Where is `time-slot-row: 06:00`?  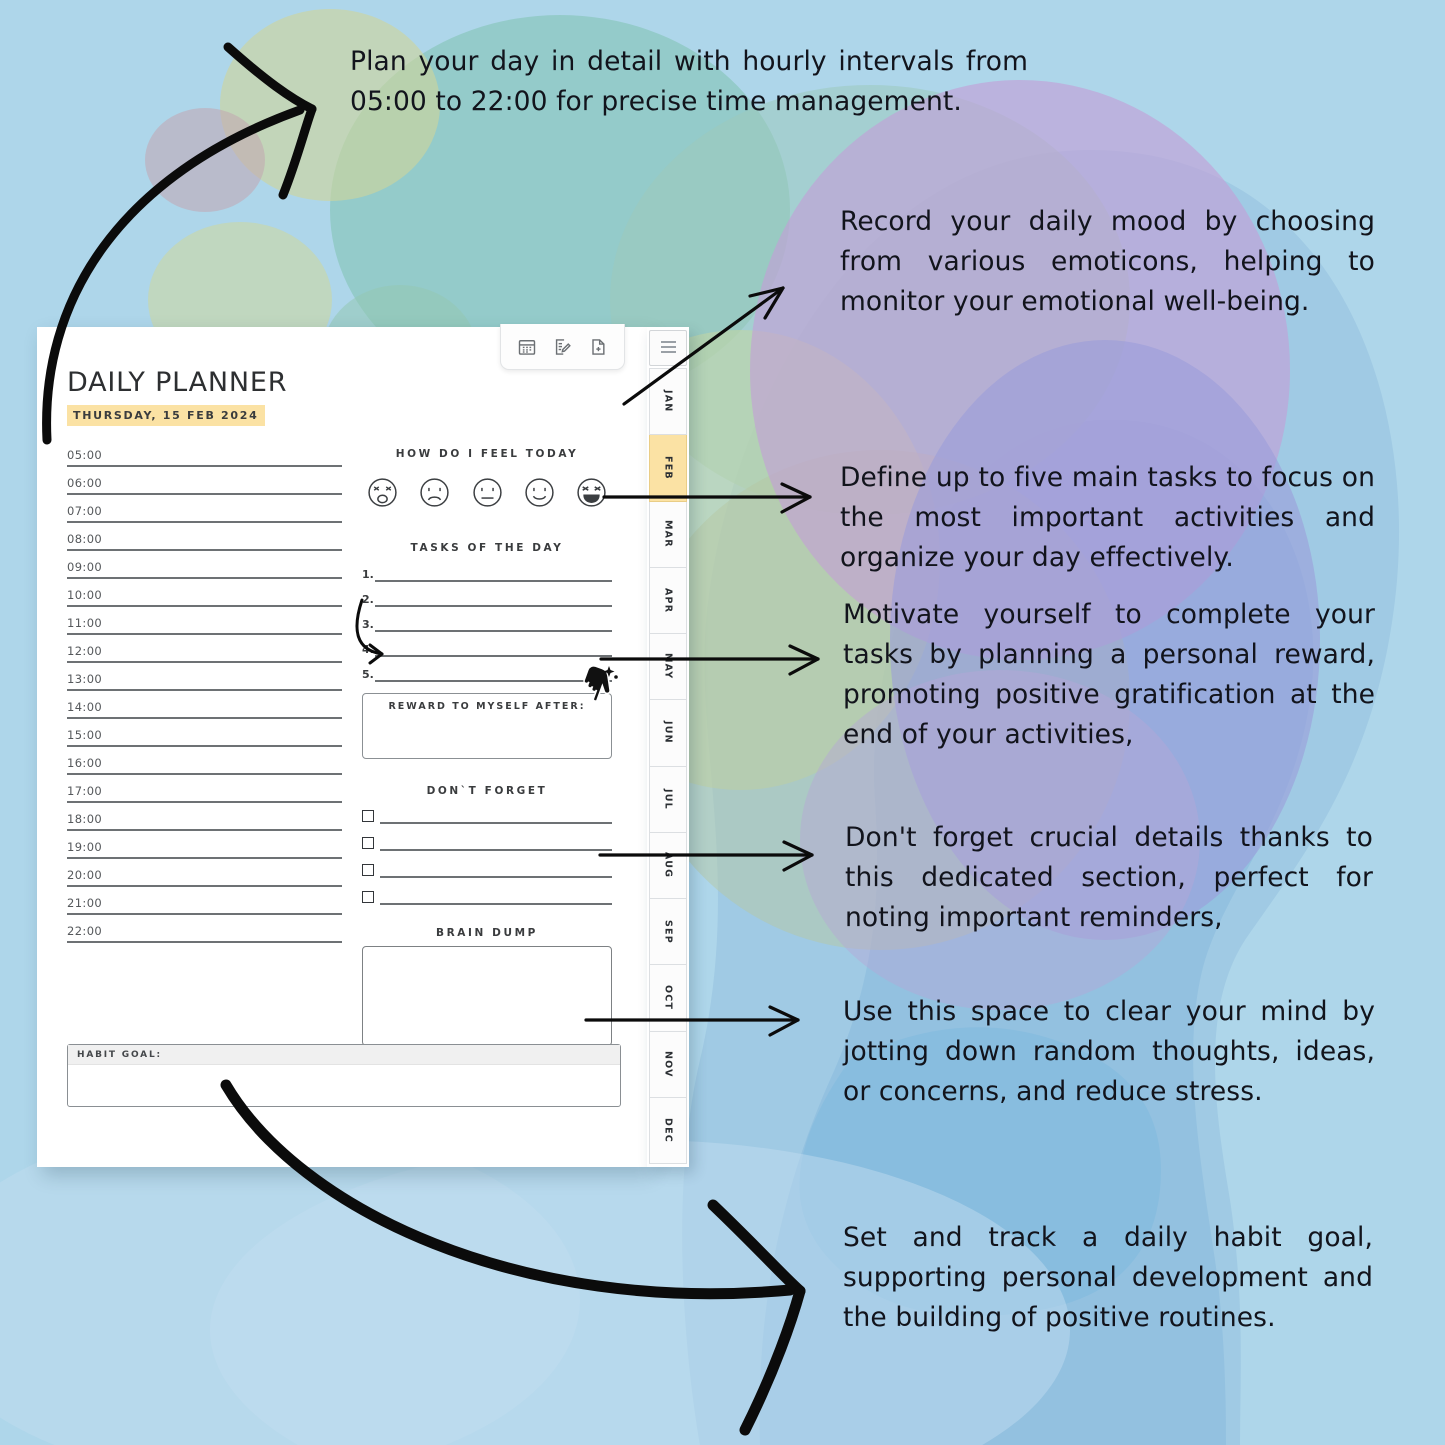 time-slot-row: 06:00 is located at coordinates (204, 485).